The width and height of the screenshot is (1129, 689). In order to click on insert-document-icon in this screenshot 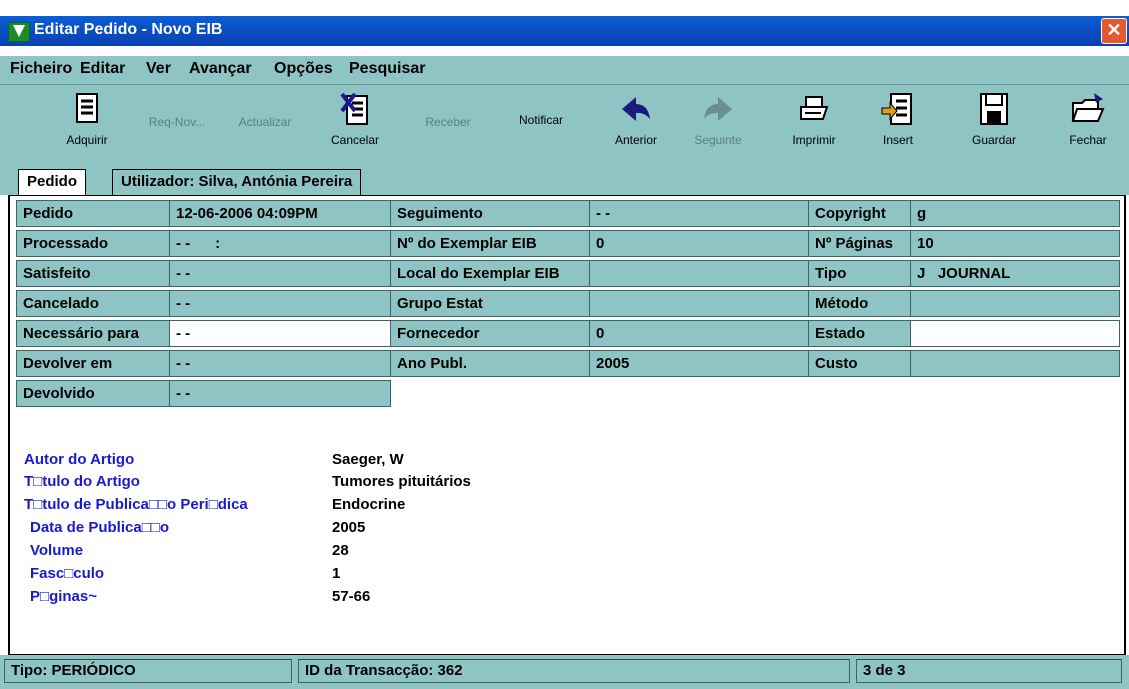, I will do `click(896, 109)`.